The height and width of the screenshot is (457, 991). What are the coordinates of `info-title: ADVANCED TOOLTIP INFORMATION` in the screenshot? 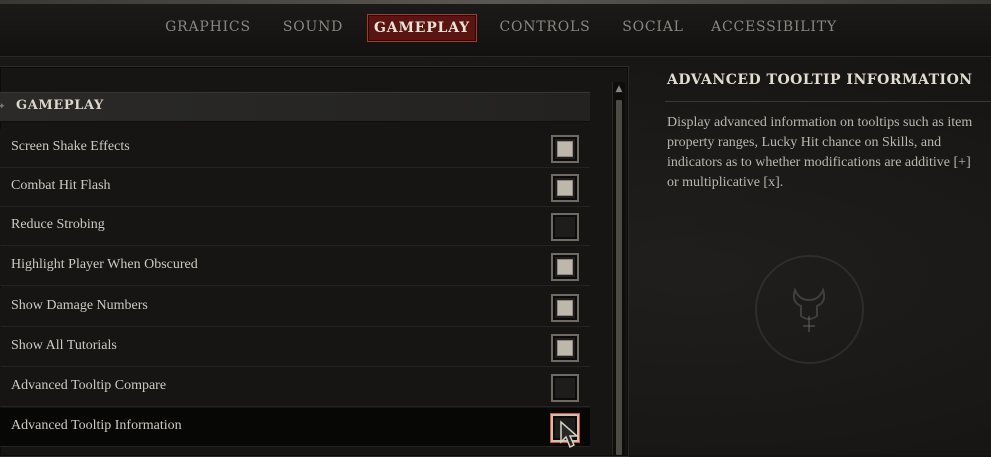 It's located at (820, 80).